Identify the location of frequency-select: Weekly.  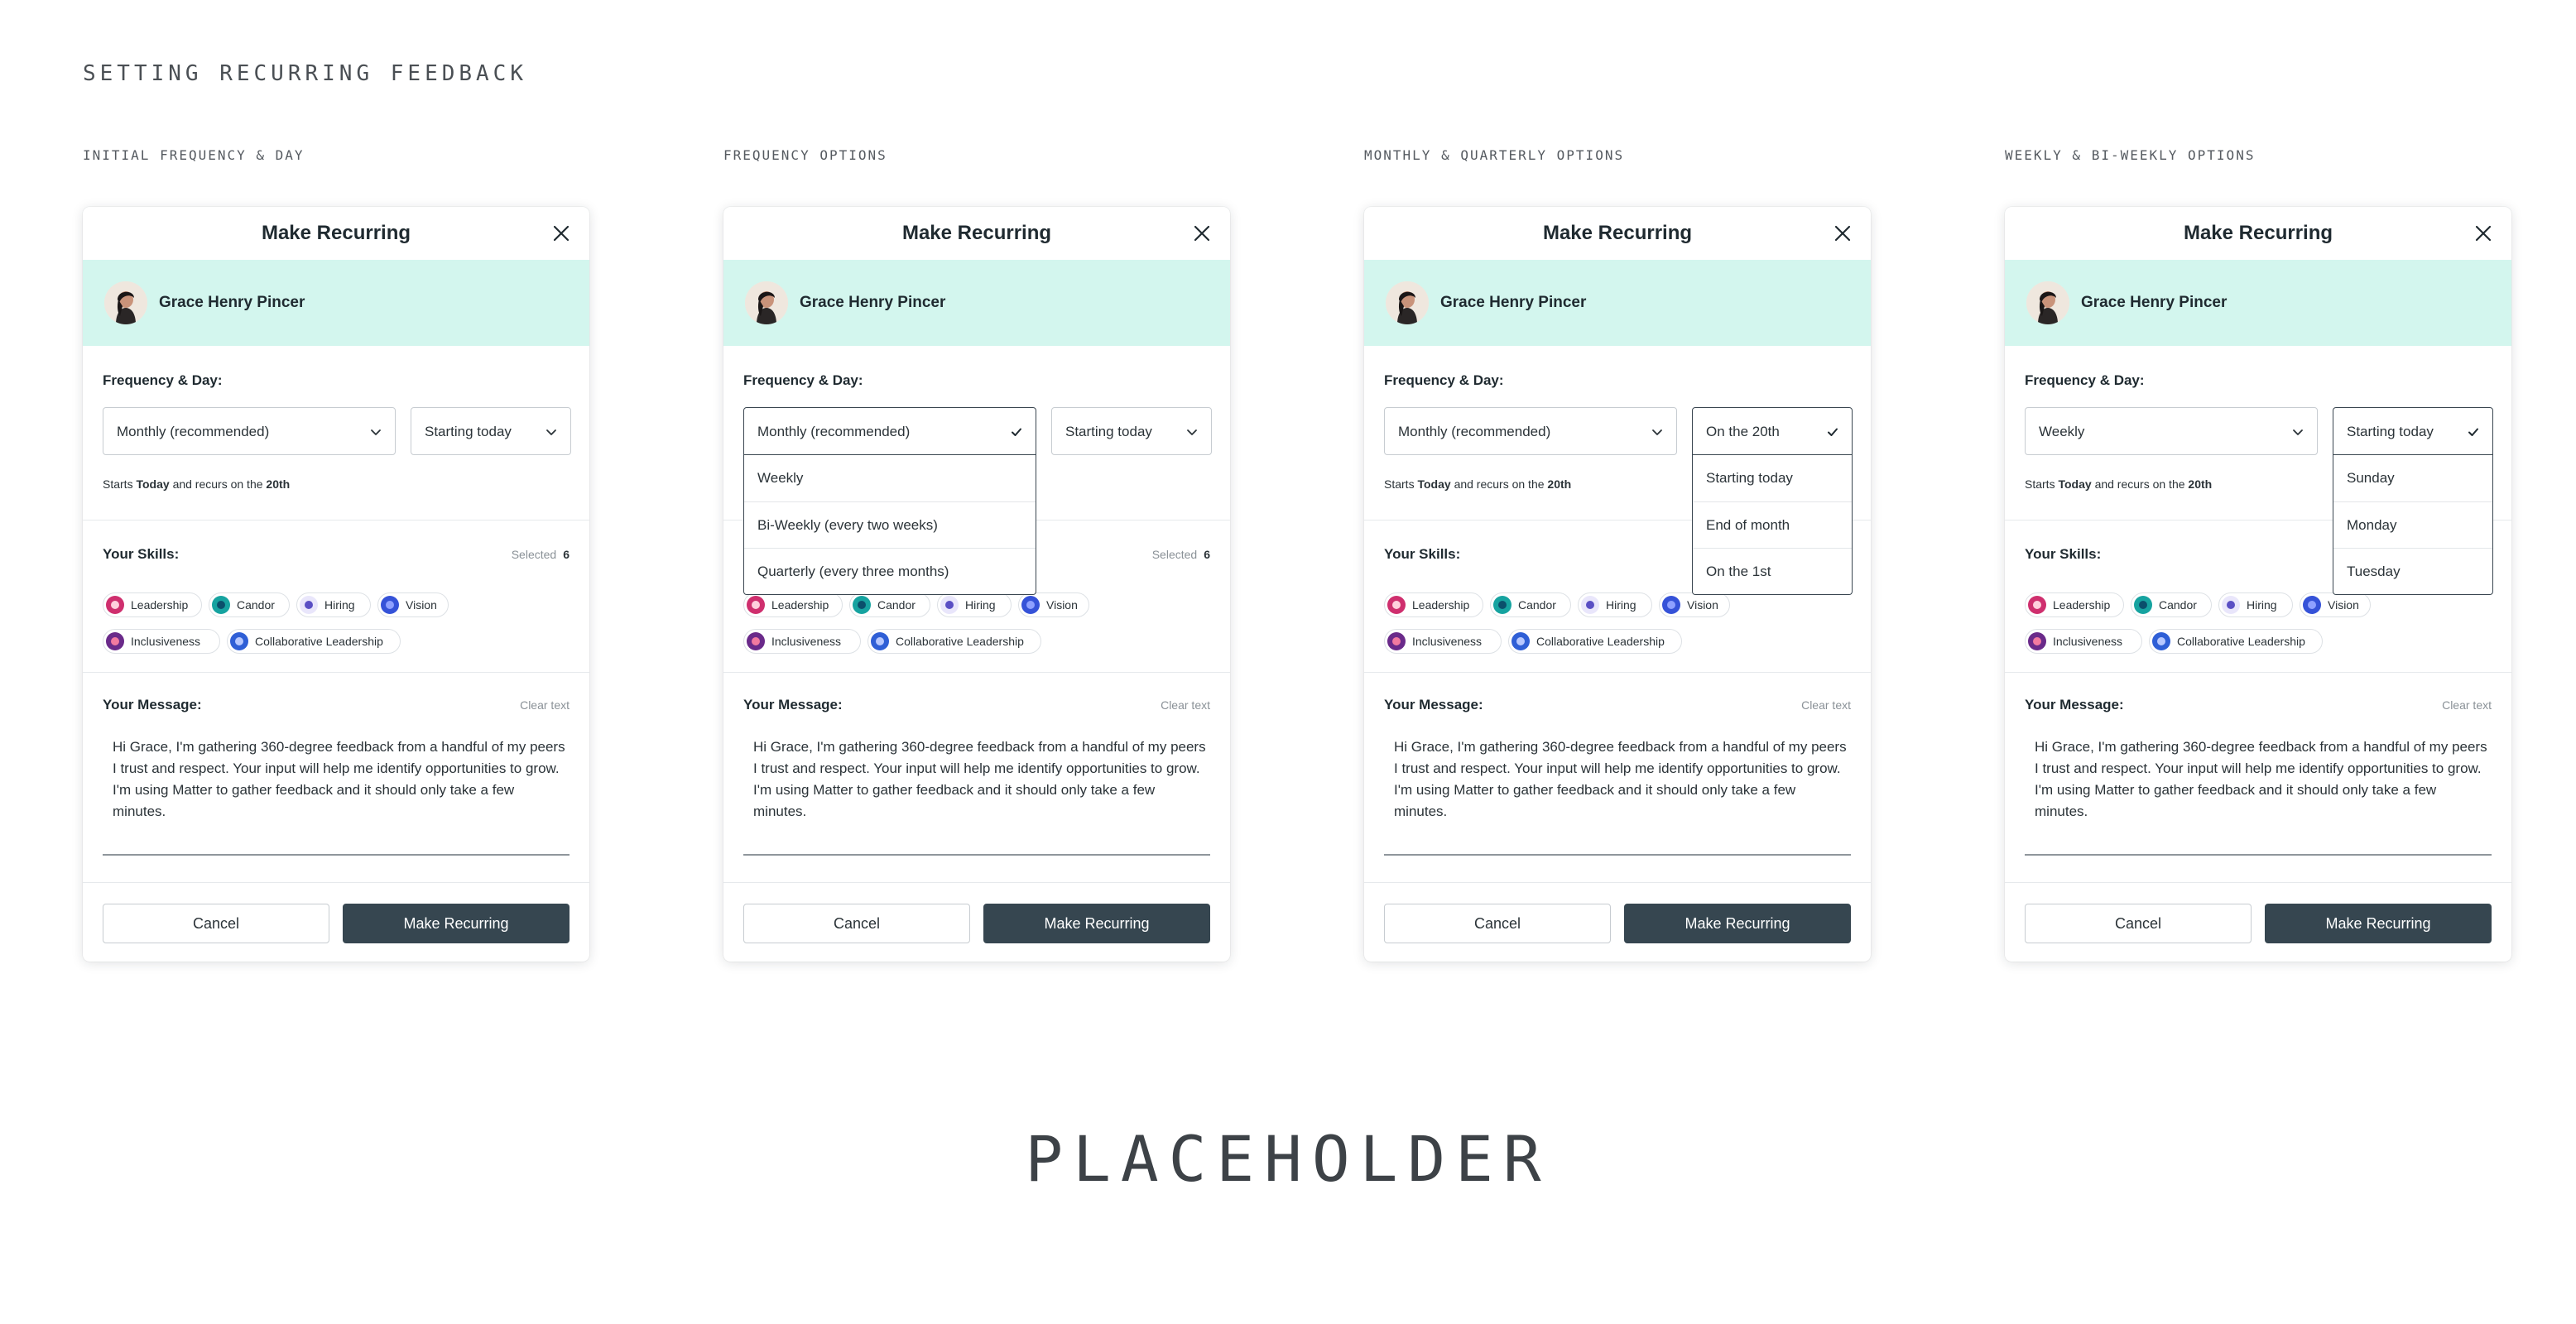
(2171, 431).